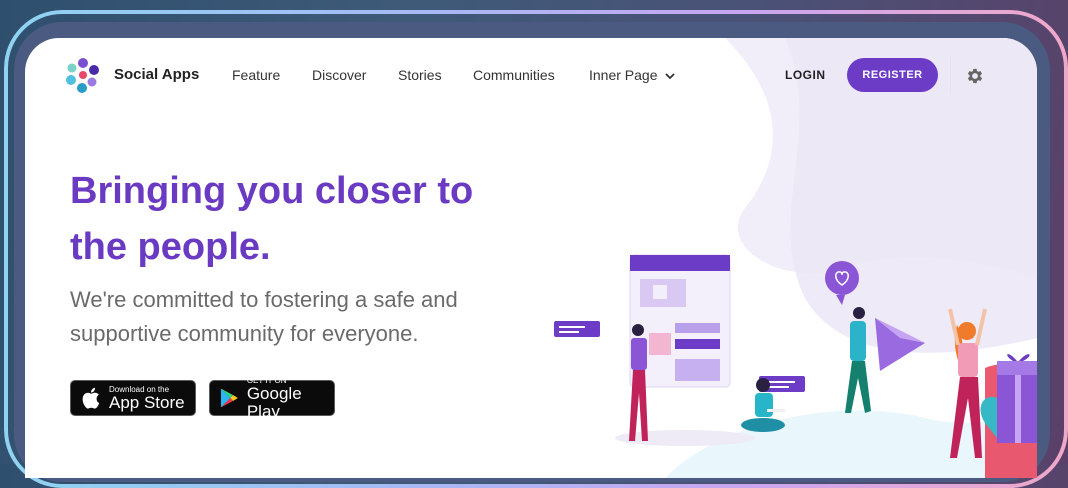  I want to click on nav-item-discover: Discover, so click(339, 75).